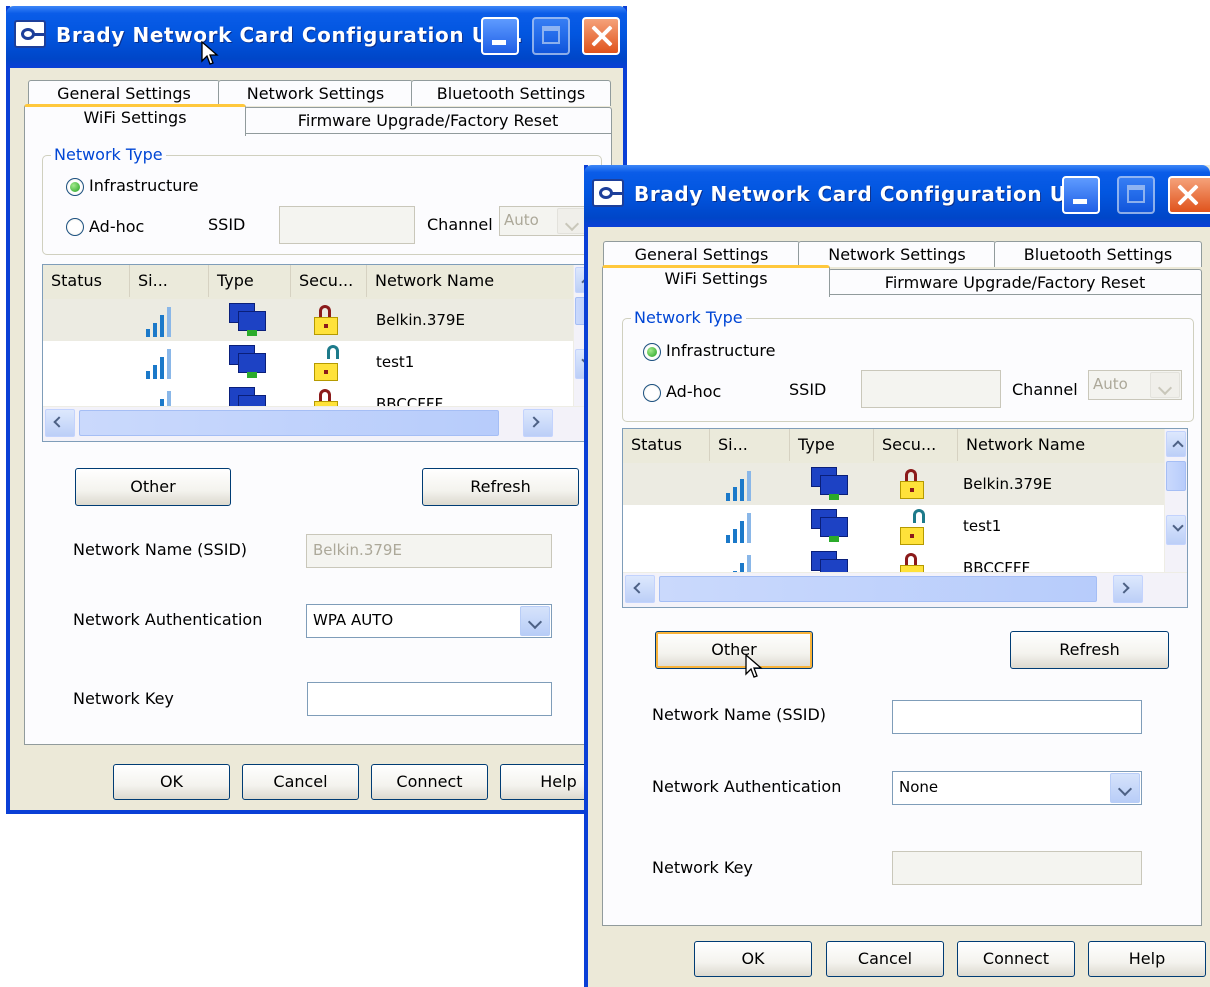  Describe the element at coordinates (1176, 530) in the screenshot. I see `scroll-down-button` at that location.